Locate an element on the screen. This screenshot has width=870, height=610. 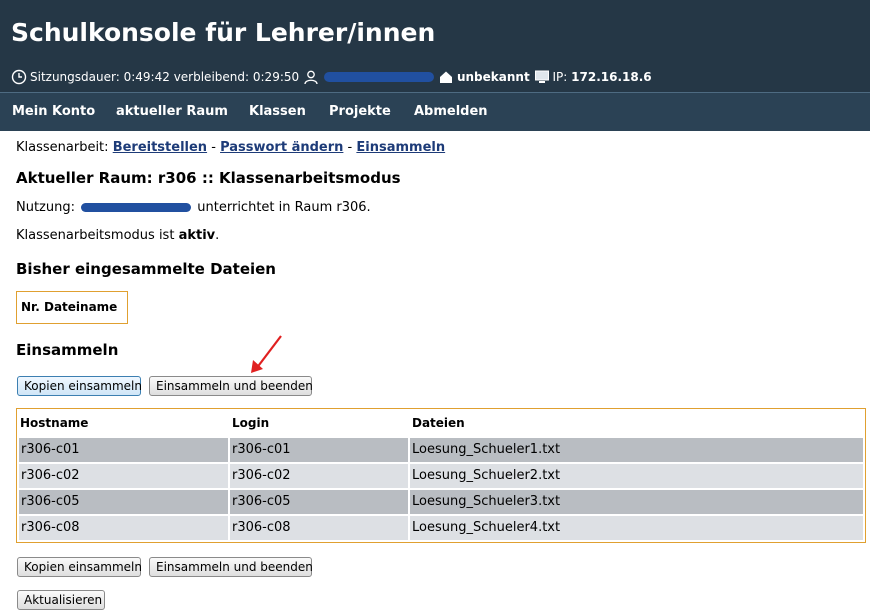
copy-collect-button: Kopien einsammeln is located at coordinates (79, 386).